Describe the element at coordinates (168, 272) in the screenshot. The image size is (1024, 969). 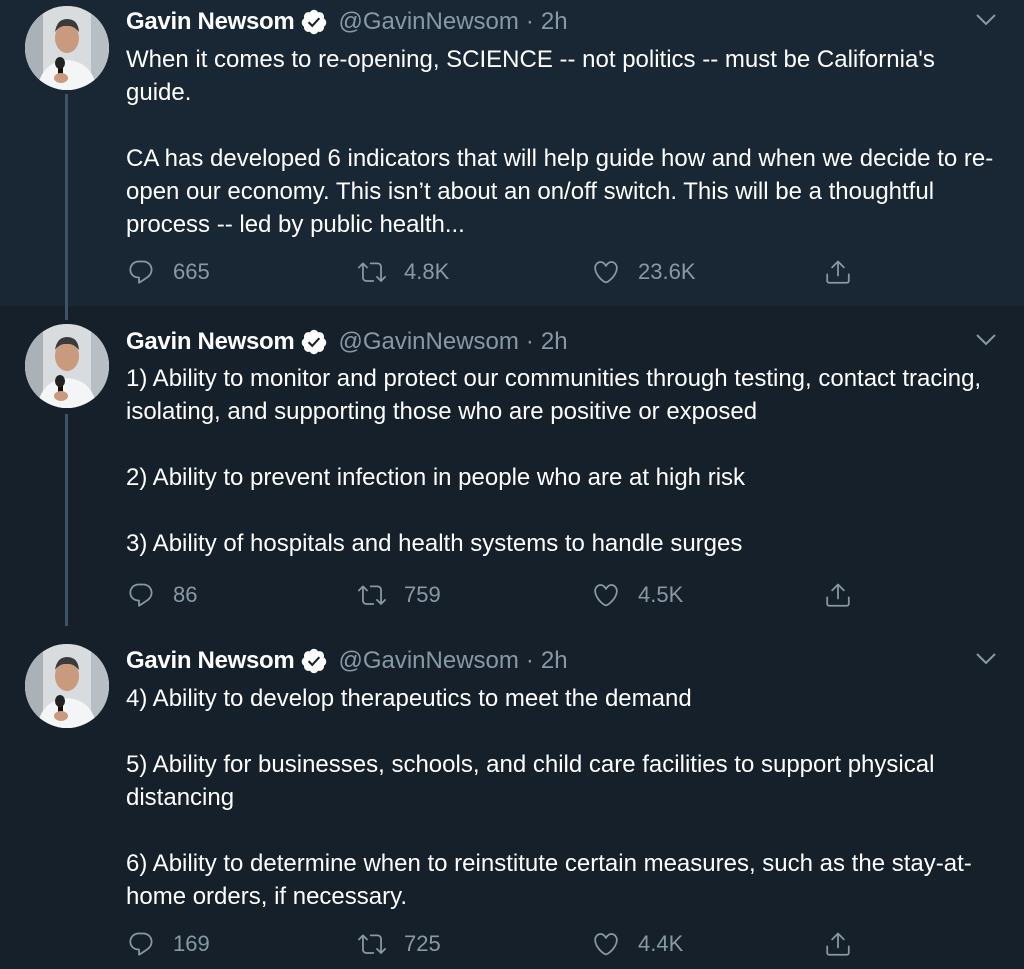
I see `reply-button: 665` at that location.